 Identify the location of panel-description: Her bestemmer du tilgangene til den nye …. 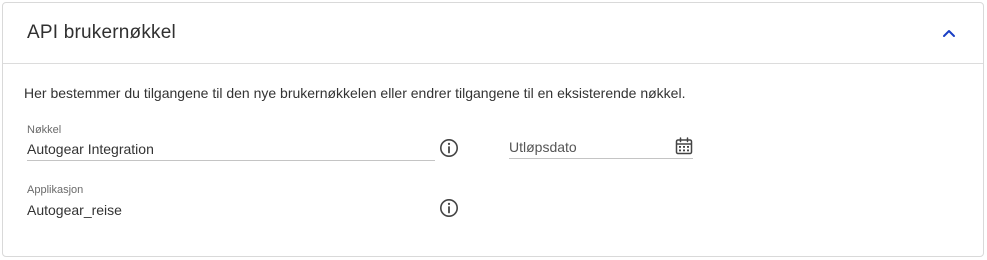
(355, 93).